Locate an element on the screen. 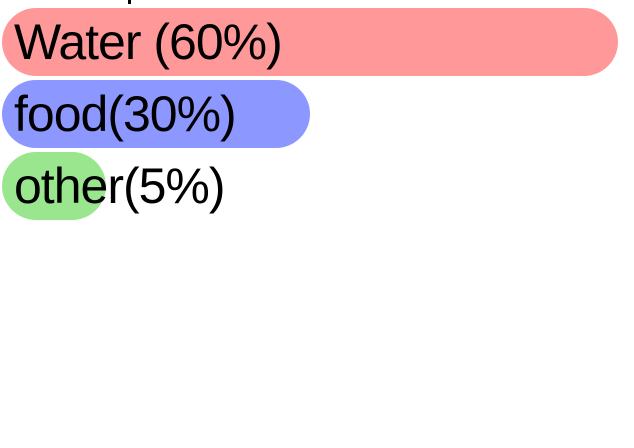 The image size is (634, 448). bar-label-food: food(30%) is located at coordinates (125, 114).